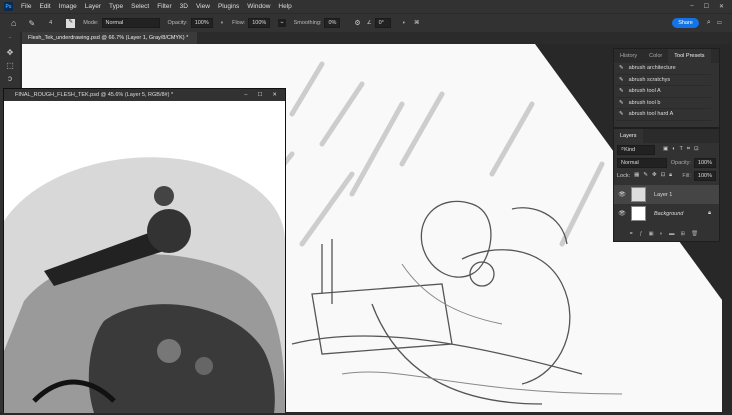 This screenshot has width=732, height=415. What do you see at coordinates (685, 23) in the screenshot?
I see `share-button: Share` at bounding box center [685, 23].